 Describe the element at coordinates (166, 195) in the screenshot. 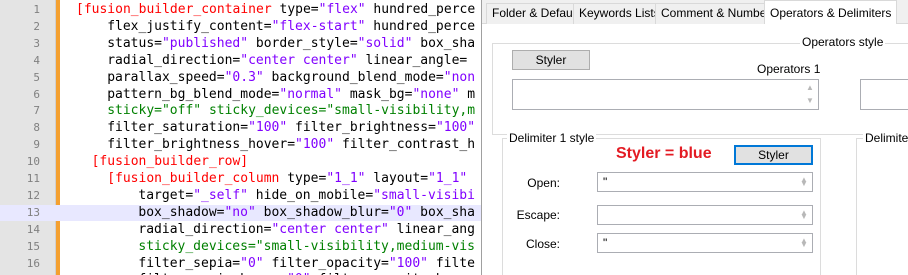

I see `code-token: target=` at that location.